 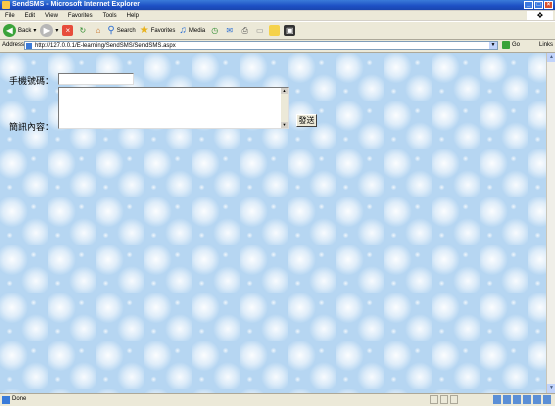 I want to click on minimize-icon: _, so click(x=528, y=5).